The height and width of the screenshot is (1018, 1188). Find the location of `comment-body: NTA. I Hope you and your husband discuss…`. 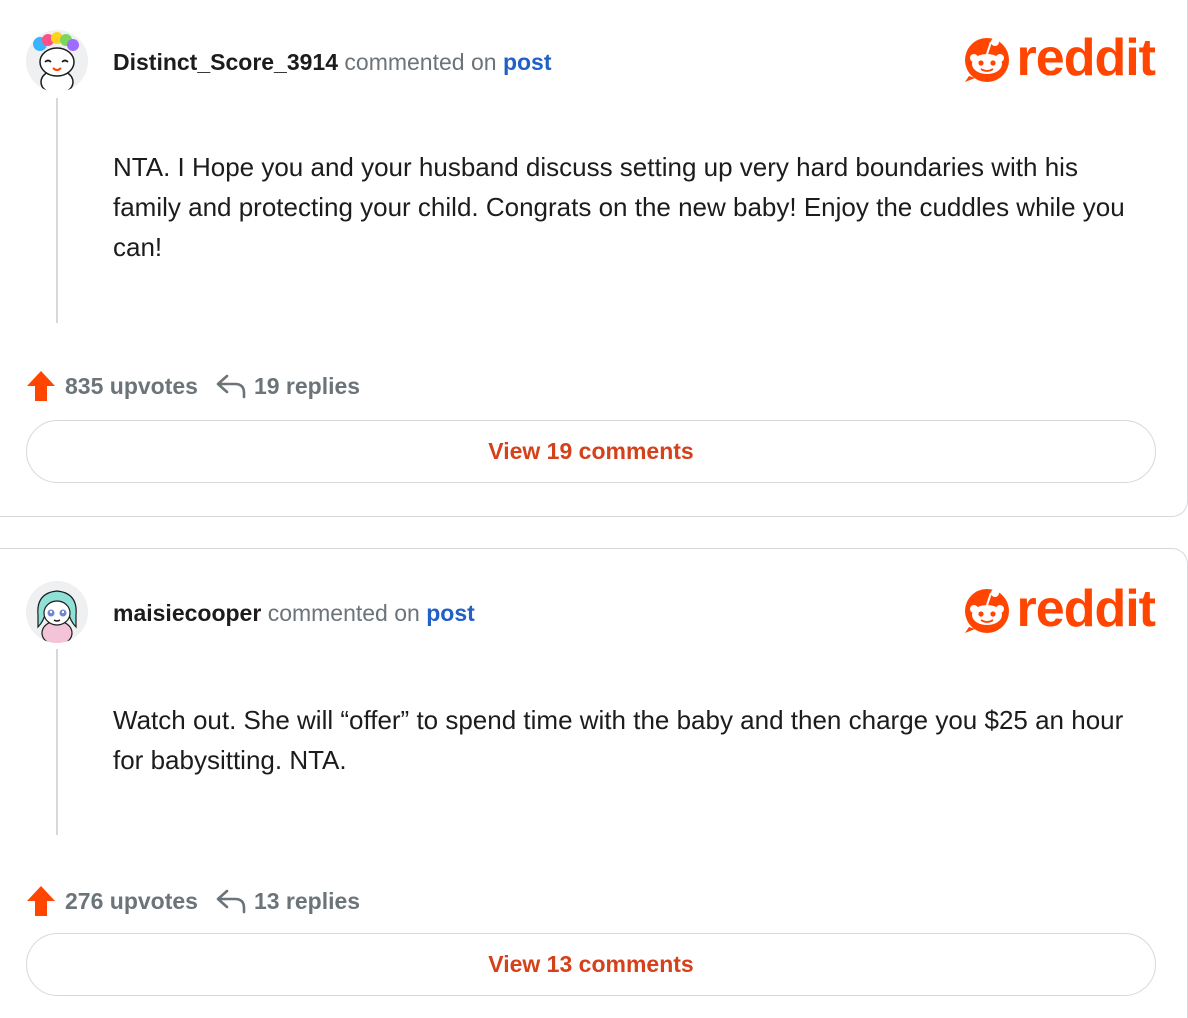

comment-body: NTA. I Hope you and your husband discuss… is located at coordinates (619, 207).